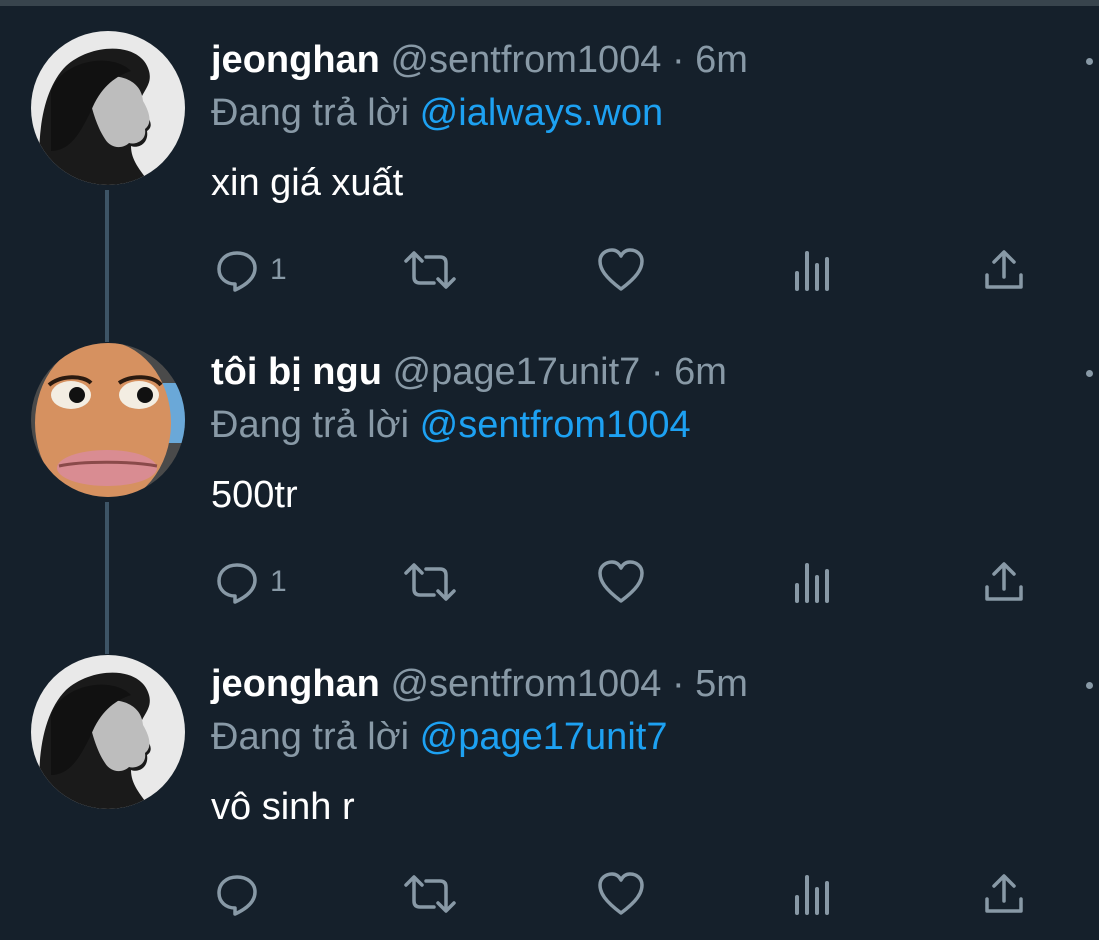 This screenshot has height=940, width=1099. I want to click on tweet-header: jeonghan @sentfrom1004 · 5m, so click(479, 684).